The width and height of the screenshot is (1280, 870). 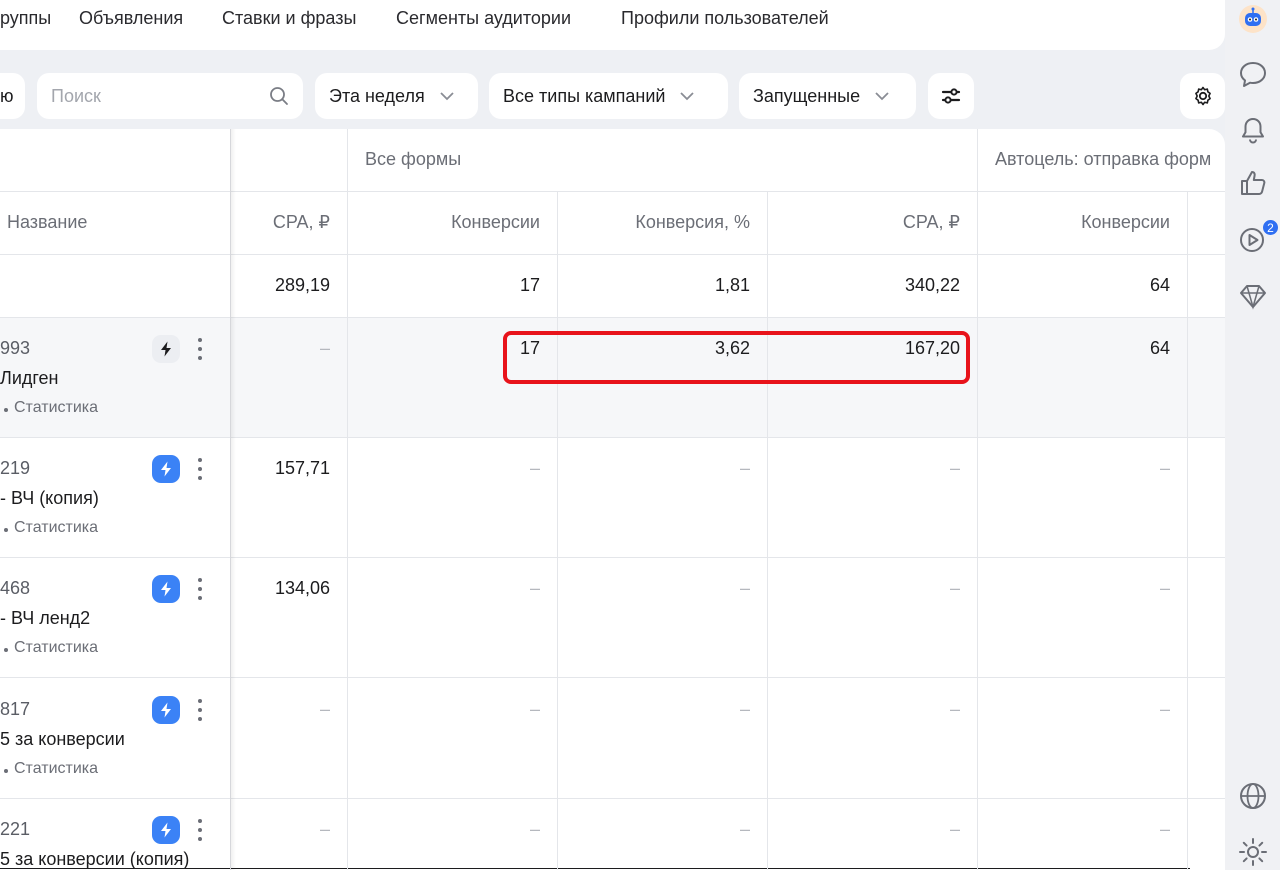 What do you see at coordinates (131, 18) in the screenshot?
I see `tab-ads: Объявления` at bounding box center [131, 18].